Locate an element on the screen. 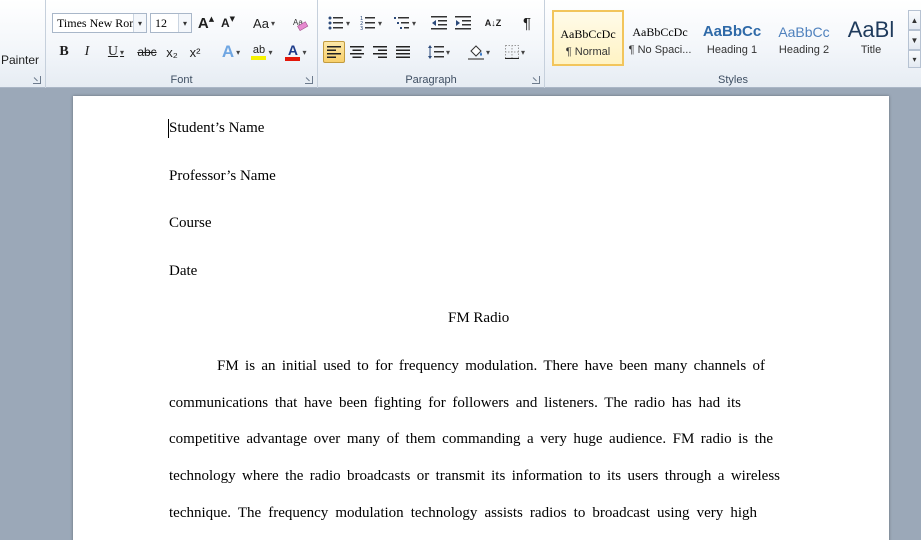  grow-font-icon: A is located at coordinates (203, 23).